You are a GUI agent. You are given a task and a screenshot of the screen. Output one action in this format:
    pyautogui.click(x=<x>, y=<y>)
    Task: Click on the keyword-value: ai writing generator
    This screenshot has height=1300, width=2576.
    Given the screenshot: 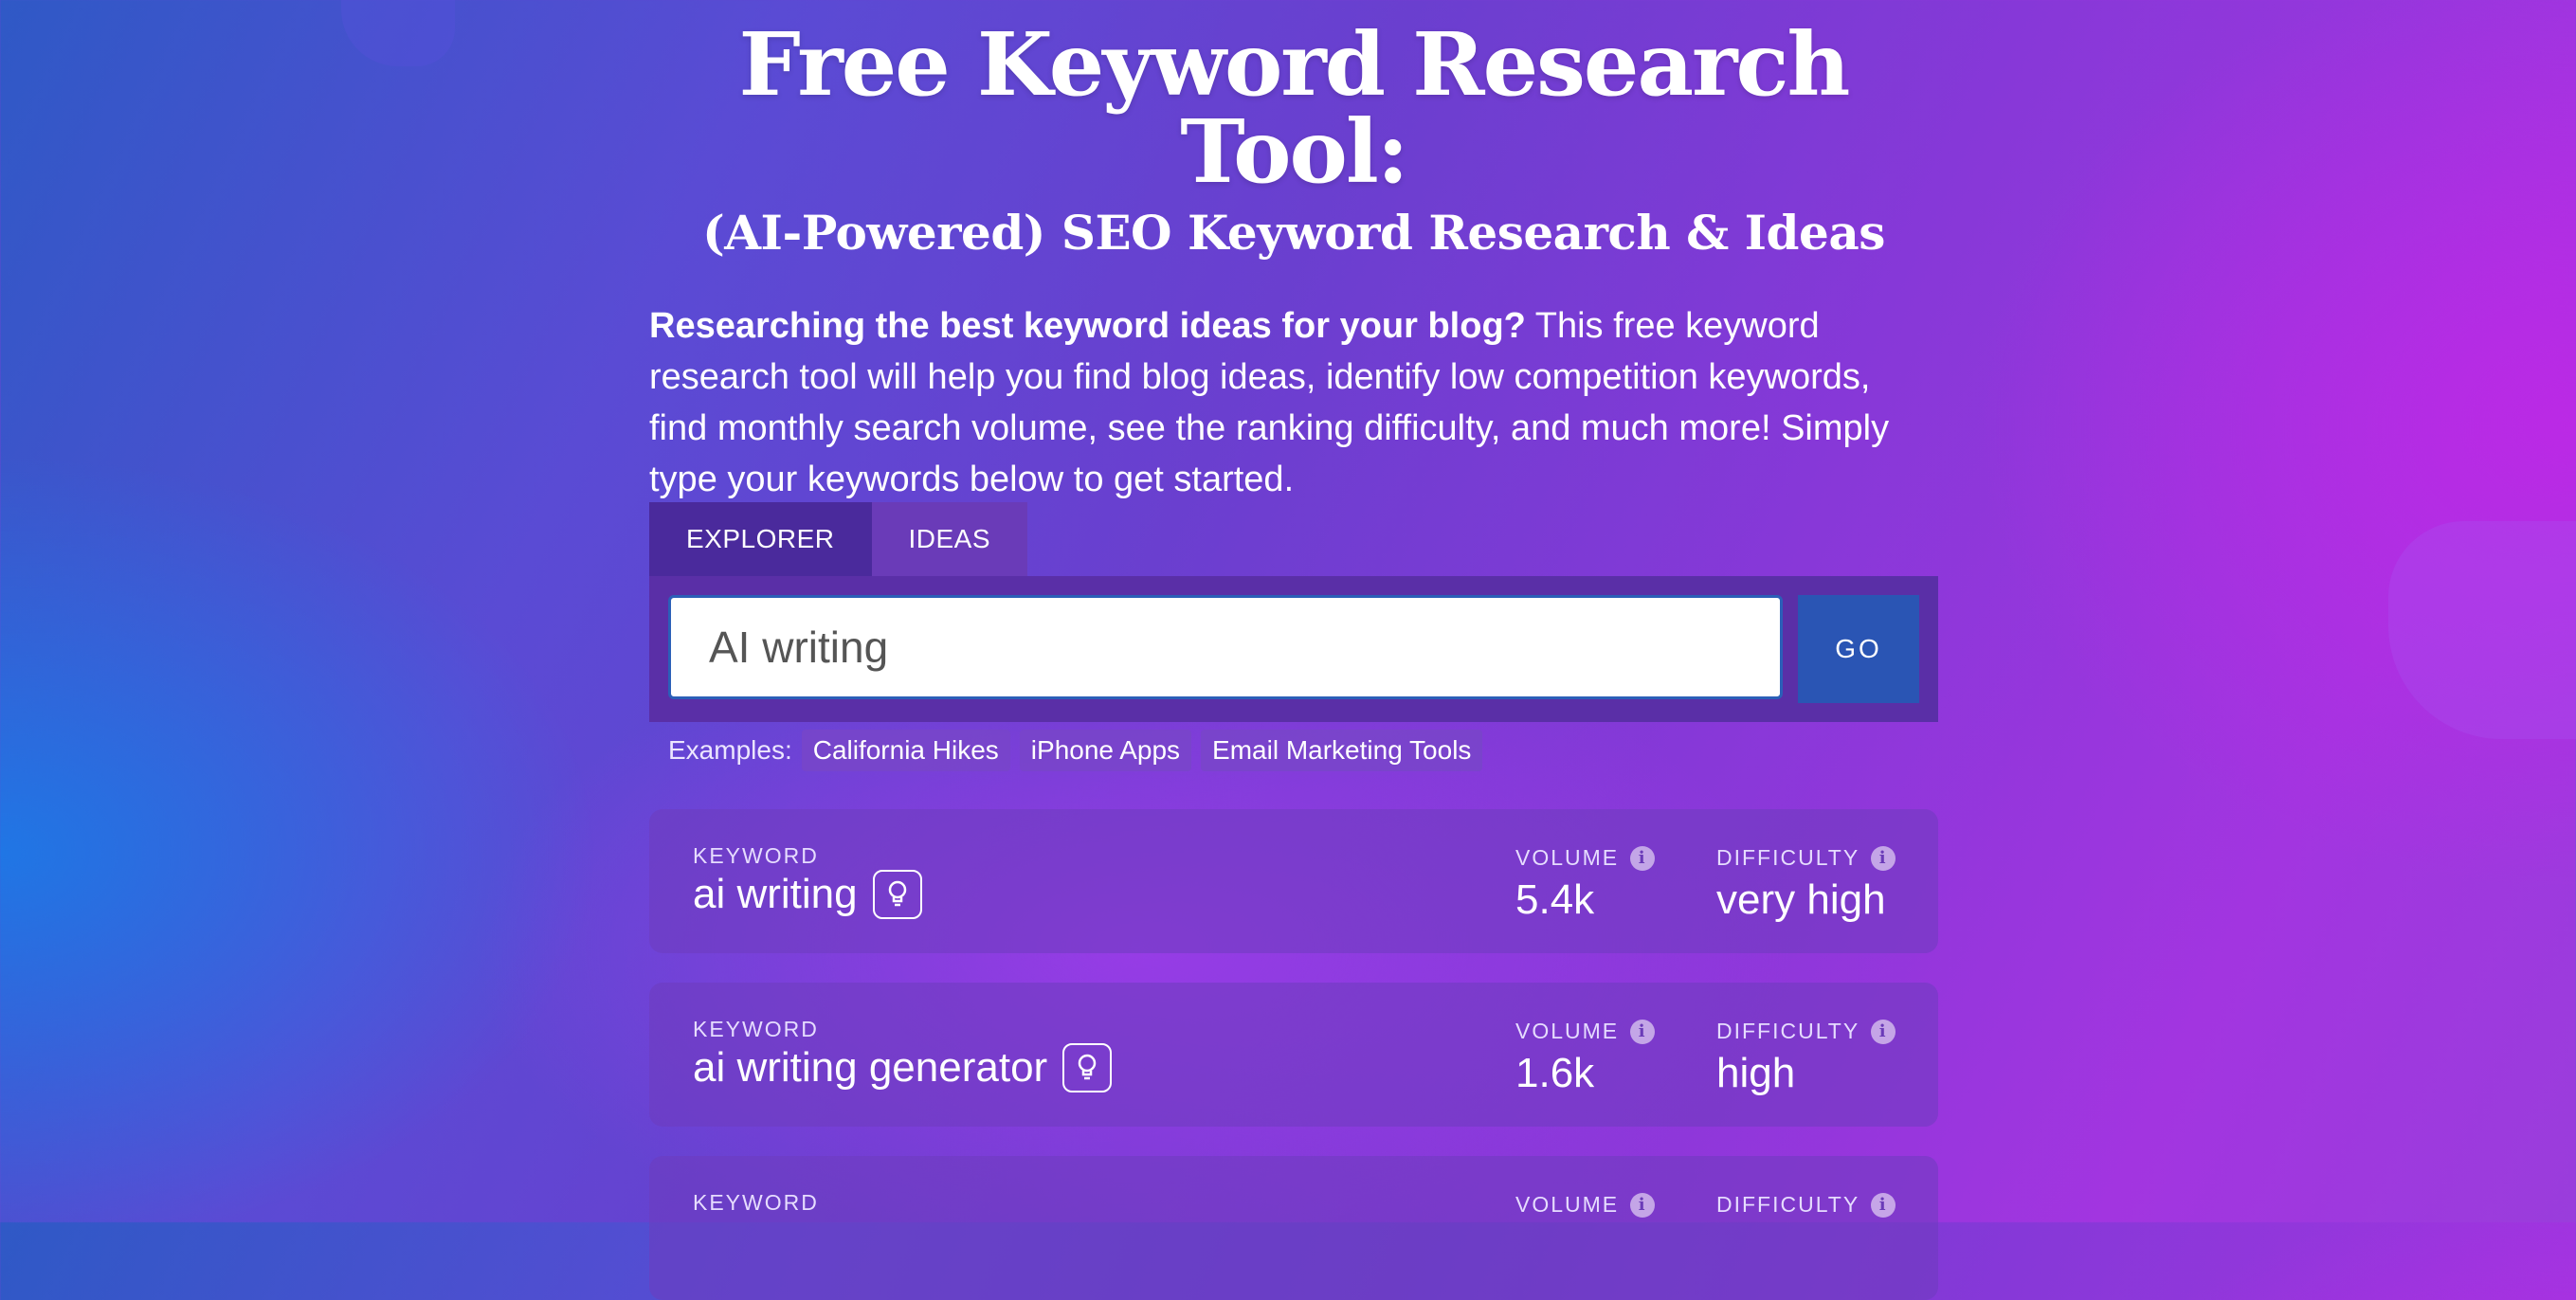 What is the action you would take?
    pyautogui.click(x=903, y=1067)
    